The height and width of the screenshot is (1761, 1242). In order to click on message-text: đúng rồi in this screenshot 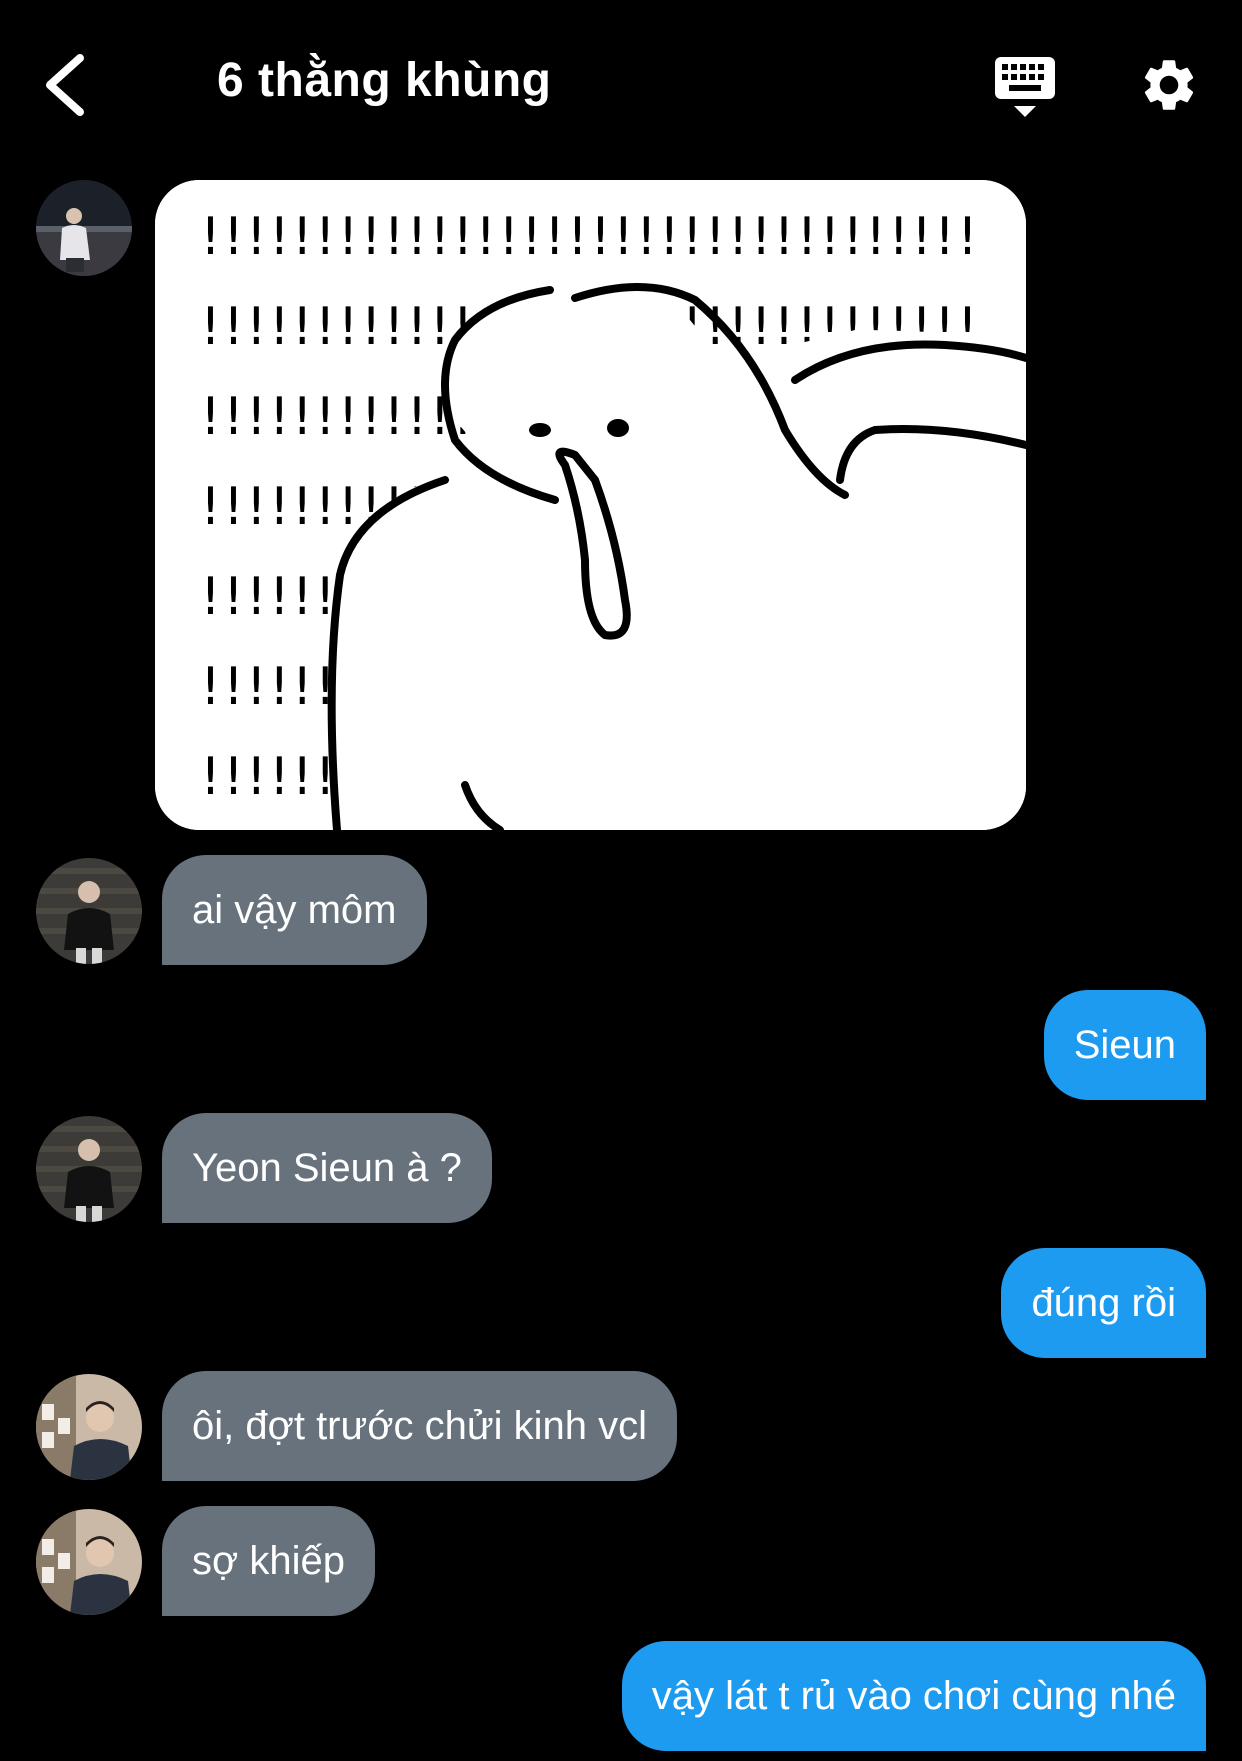, I will do `click(1103, 1303)`.